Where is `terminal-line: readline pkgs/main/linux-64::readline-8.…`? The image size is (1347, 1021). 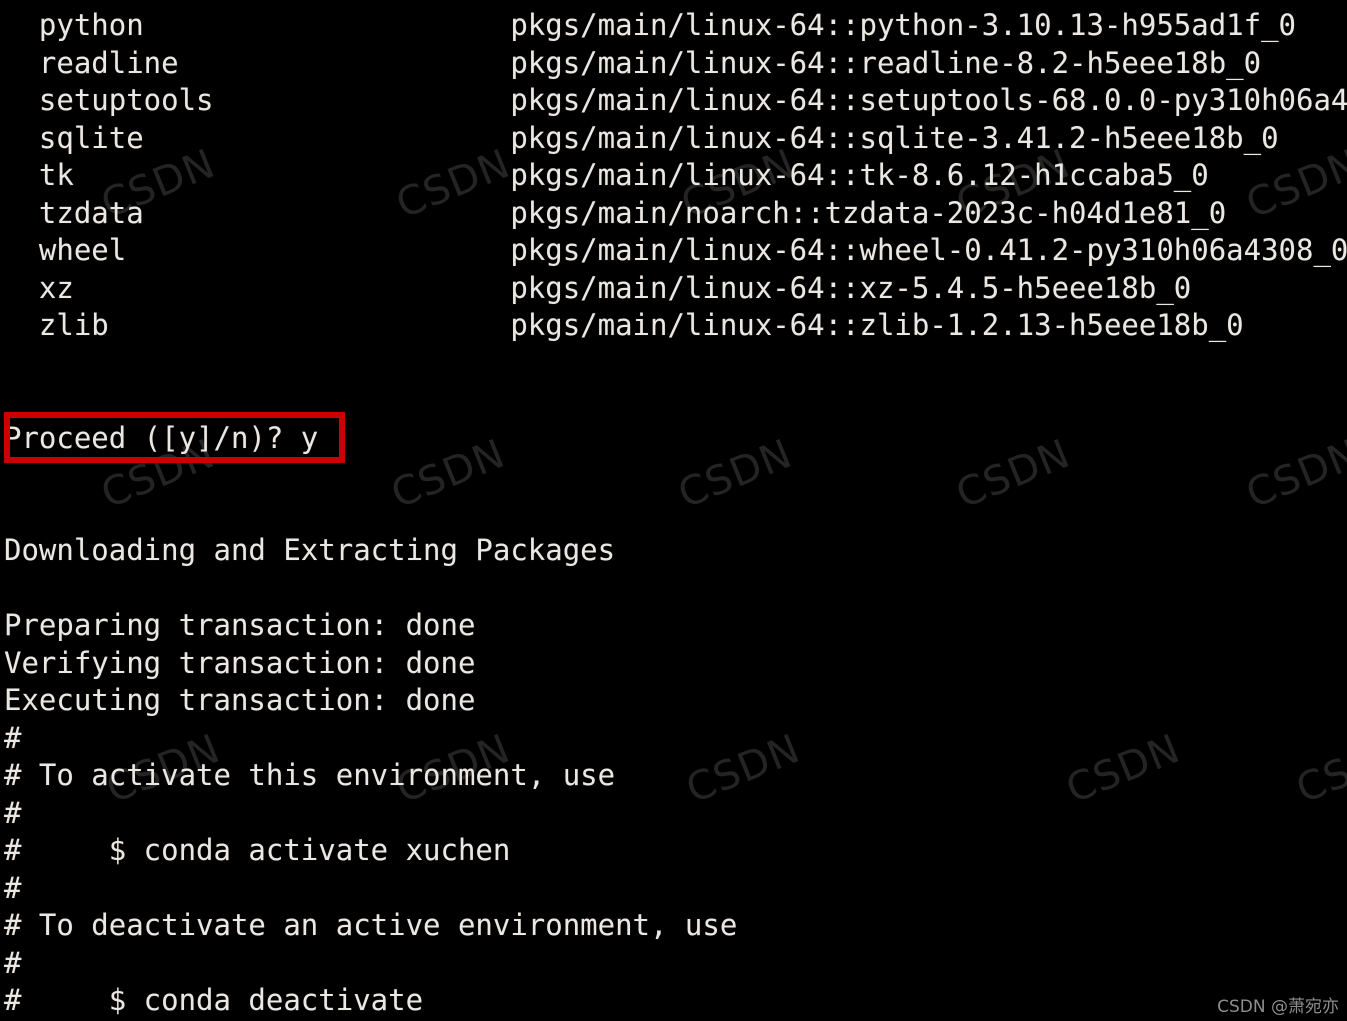
terminal-line: readline pkgs/main/linux-64::readline-8.… is located at coordinates (633, 62).